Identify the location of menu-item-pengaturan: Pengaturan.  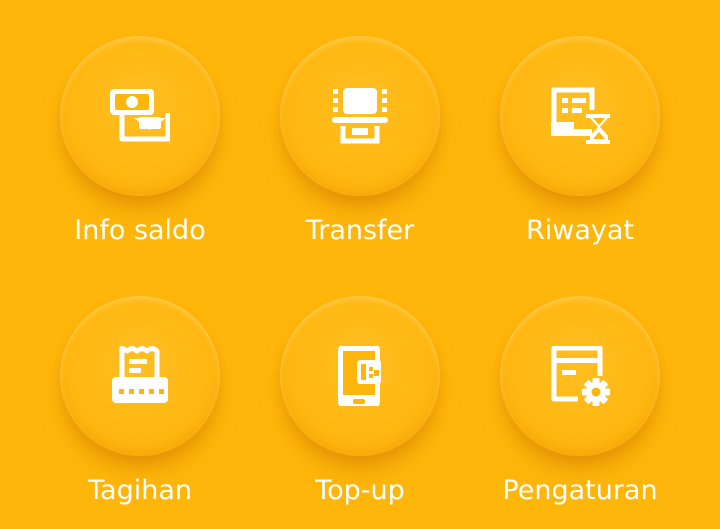
(580, 406).